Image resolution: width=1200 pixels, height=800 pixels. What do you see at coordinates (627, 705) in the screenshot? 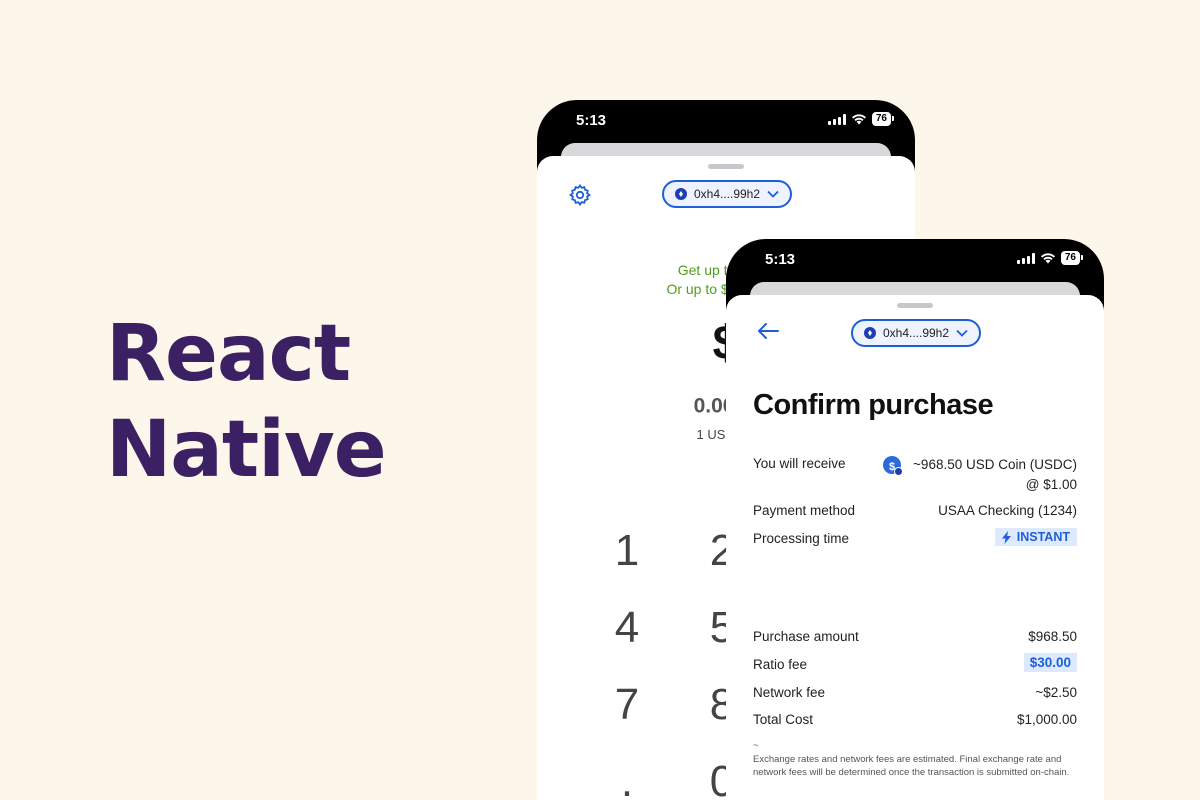
I see `key-7: 7` at bounding box center [627, 705].